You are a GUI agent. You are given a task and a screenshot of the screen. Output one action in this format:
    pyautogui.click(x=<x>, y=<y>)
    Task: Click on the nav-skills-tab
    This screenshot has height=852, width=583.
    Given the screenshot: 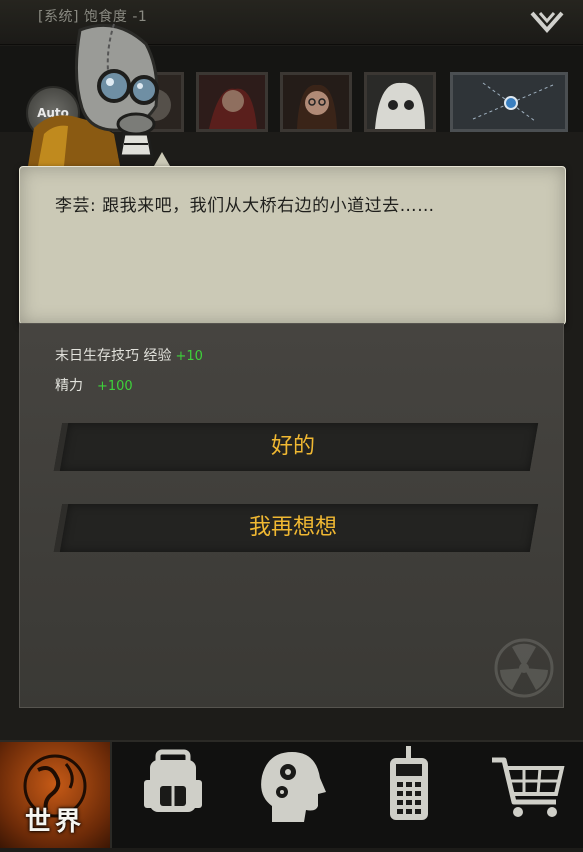 What is the action you would take?
    pyautogui.click(x=291, y=795)
    